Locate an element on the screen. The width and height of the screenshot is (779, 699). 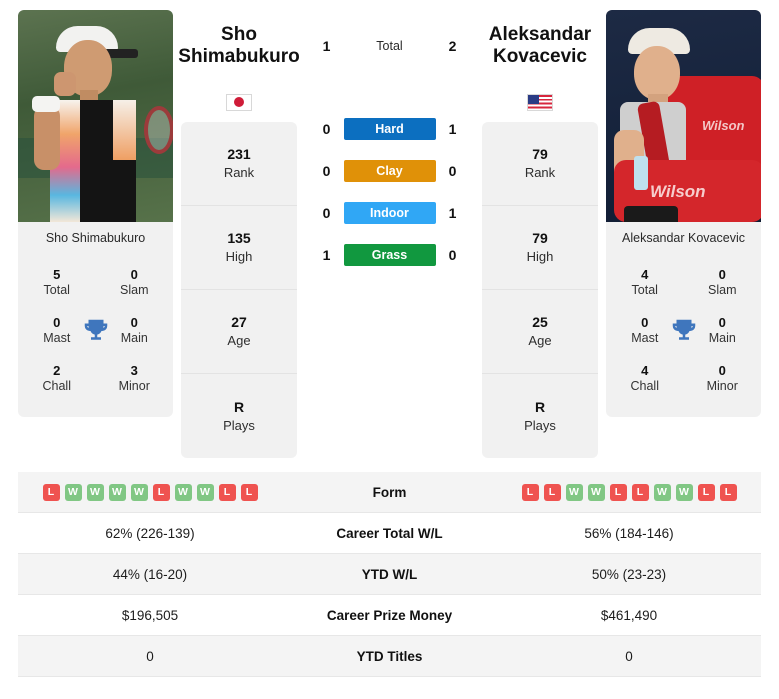
head-to-head-panel: 1 Total 2 0 Hard 1 0 Clay 0 0 Indoor 1 1 is located at coordinates (389, 143).